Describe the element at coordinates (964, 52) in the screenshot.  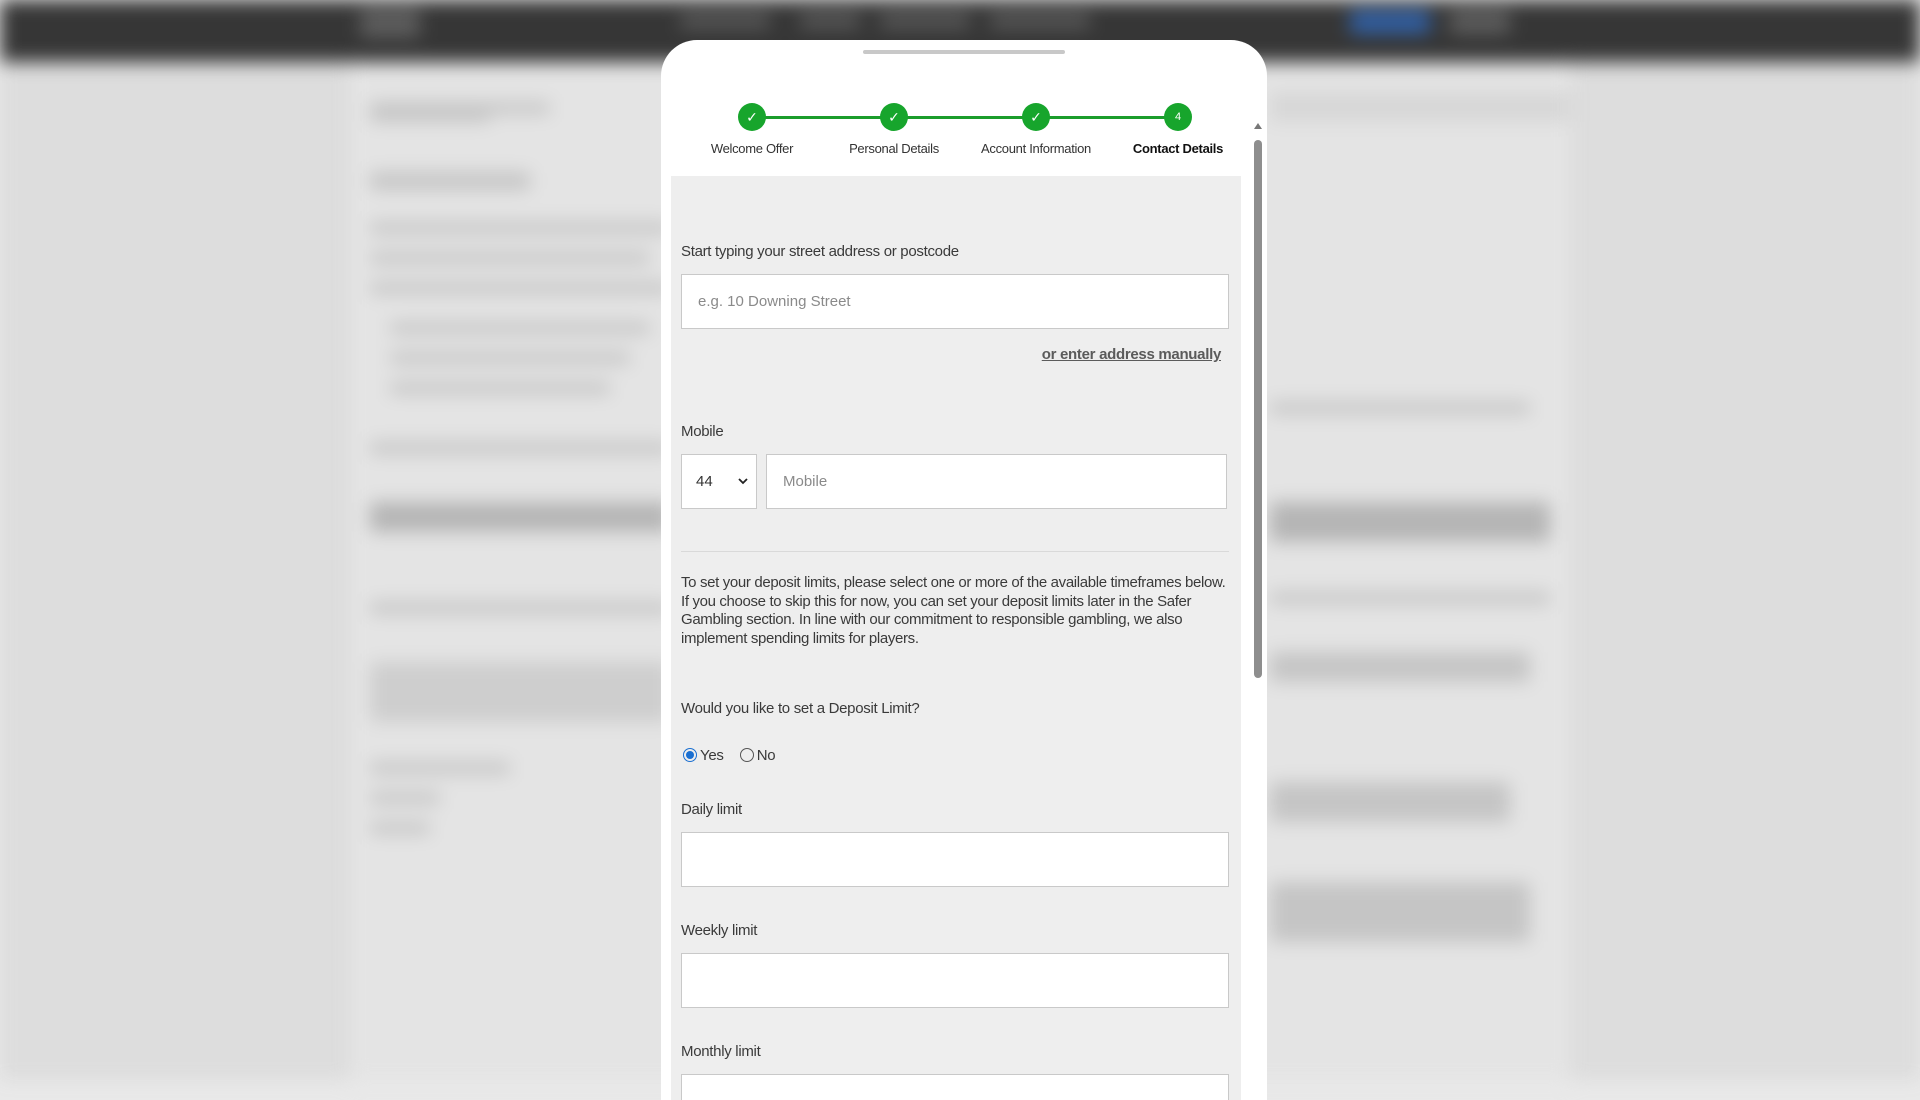
I see `modal-handle` at that location.